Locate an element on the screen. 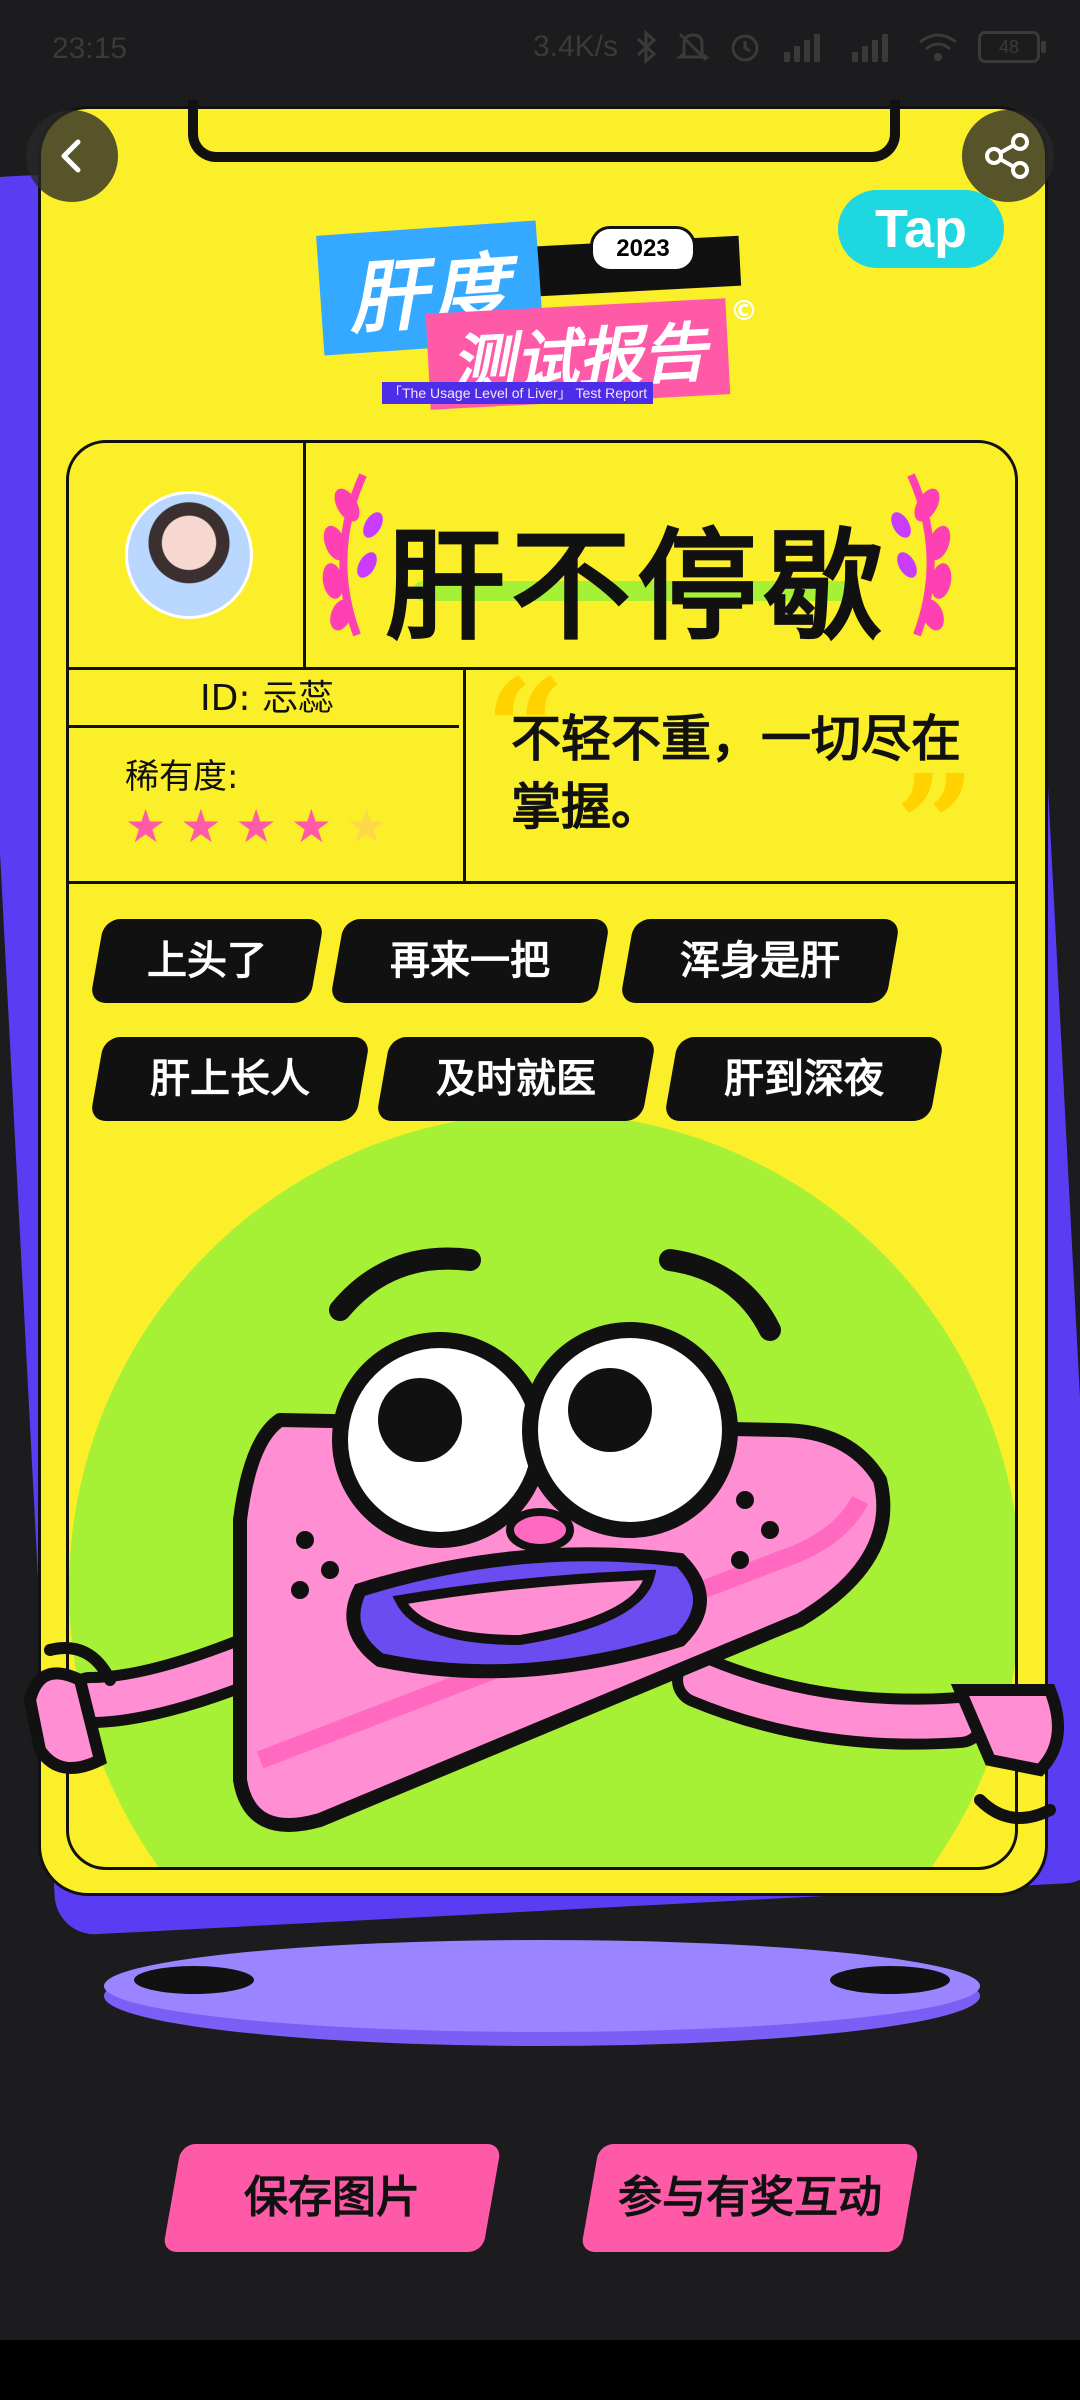 This screenshot has width=1080, height=2400. title-badge: 肝不停歇 is located at coordinates (634, 555).